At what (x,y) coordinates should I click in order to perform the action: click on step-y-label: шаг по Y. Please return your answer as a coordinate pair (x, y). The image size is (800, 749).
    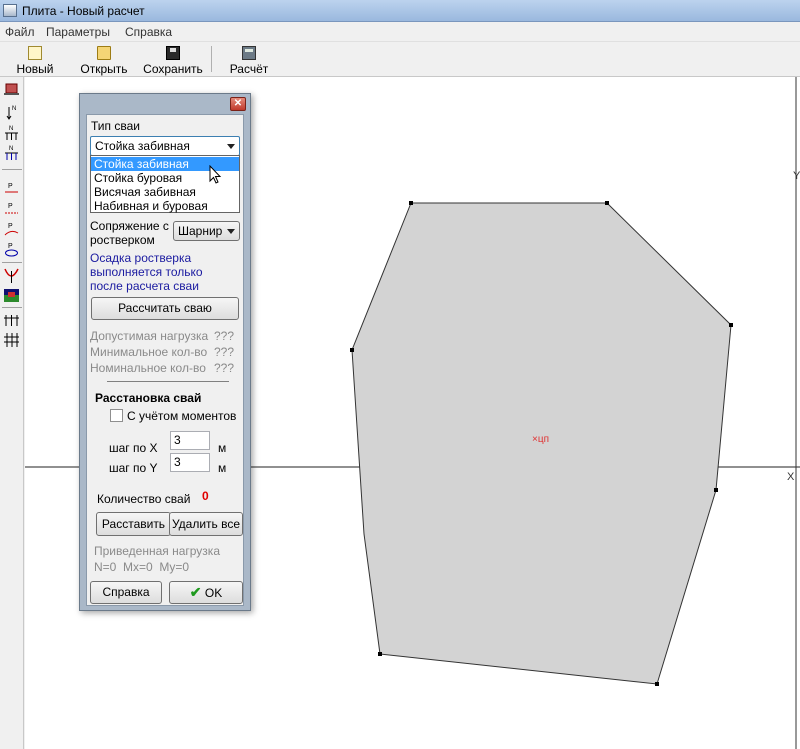
    Looking at the image, I should click on (133, 468).